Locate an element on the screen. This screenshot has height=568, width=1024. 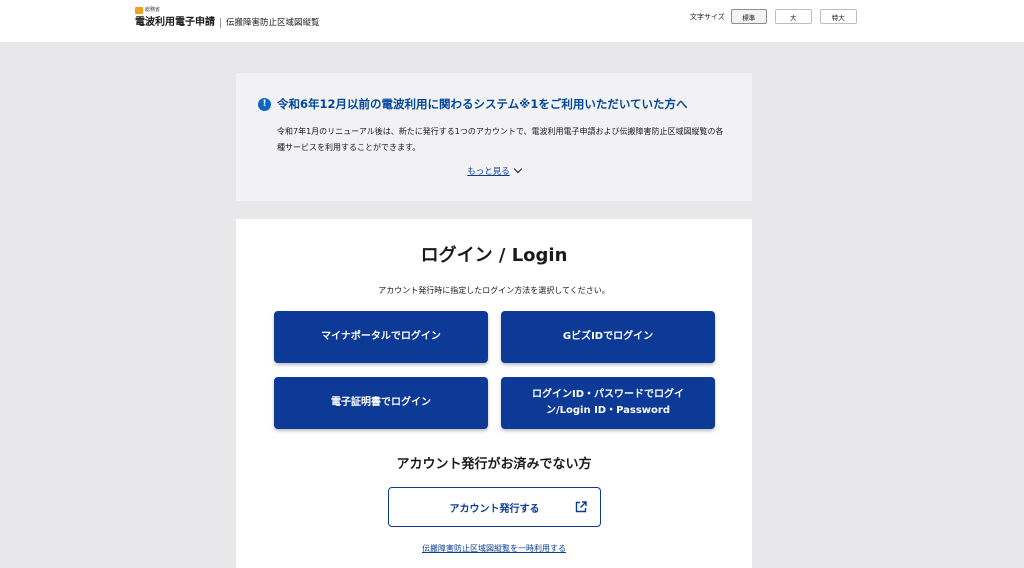
font-size-standard-button: 標準 is located at coordinates (748, 16).